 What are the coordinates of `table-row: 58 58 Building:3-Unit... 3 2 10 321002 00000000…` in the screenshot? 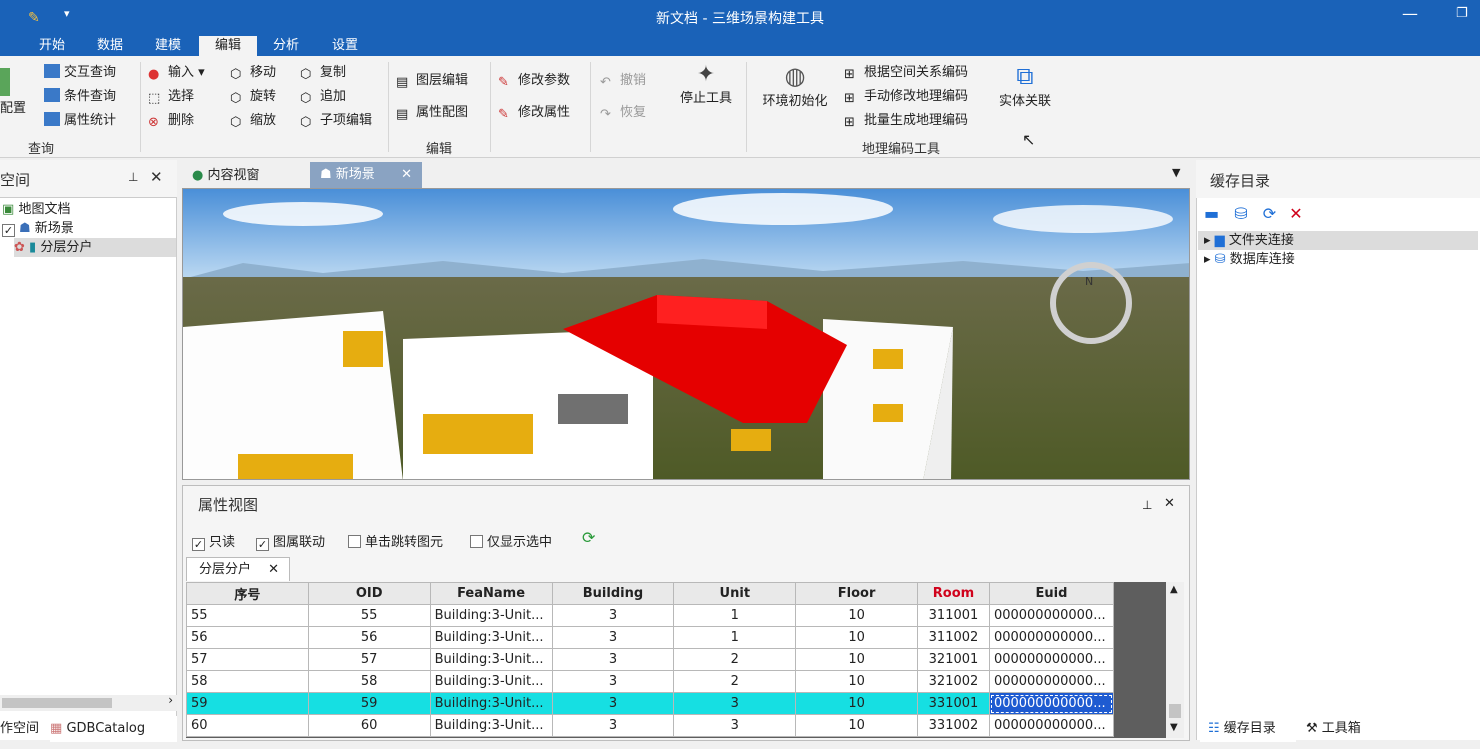 It's located at (650, 681).